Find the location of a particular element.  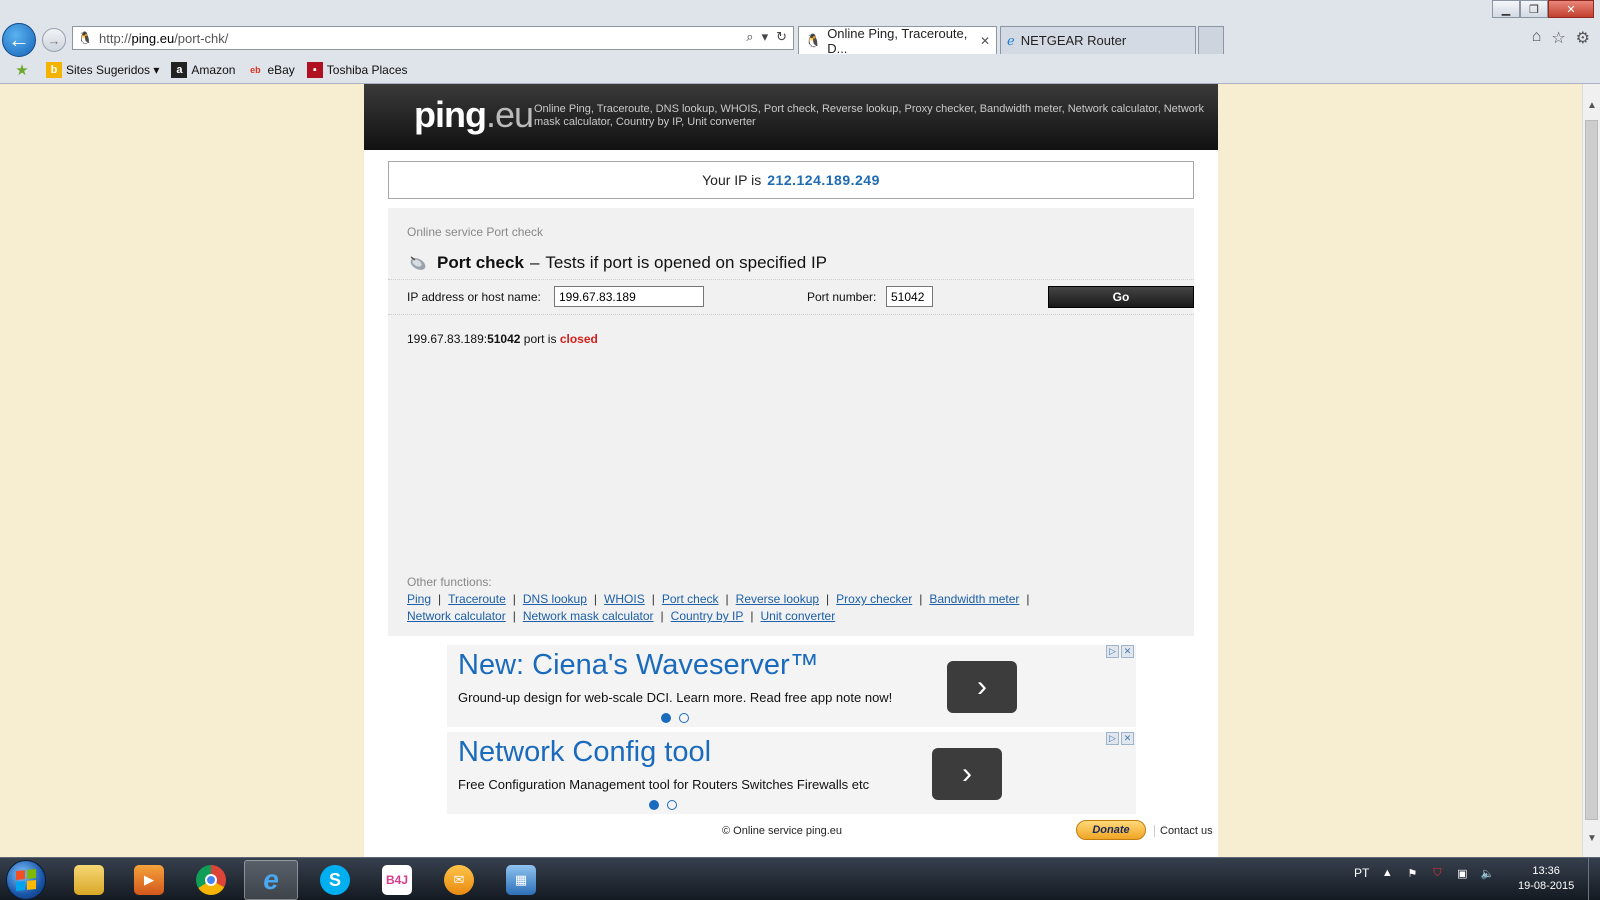

link-ping: Ping is located at coordinates (419, 599).